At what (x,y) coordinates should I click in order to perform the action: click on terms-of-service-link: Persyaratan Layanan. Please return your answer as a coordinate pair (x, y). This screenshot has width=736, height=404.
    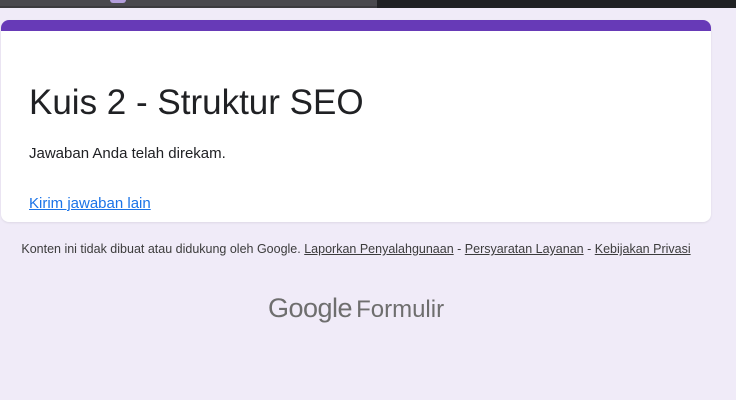
    Looking at the image, I should click on (524, 249).